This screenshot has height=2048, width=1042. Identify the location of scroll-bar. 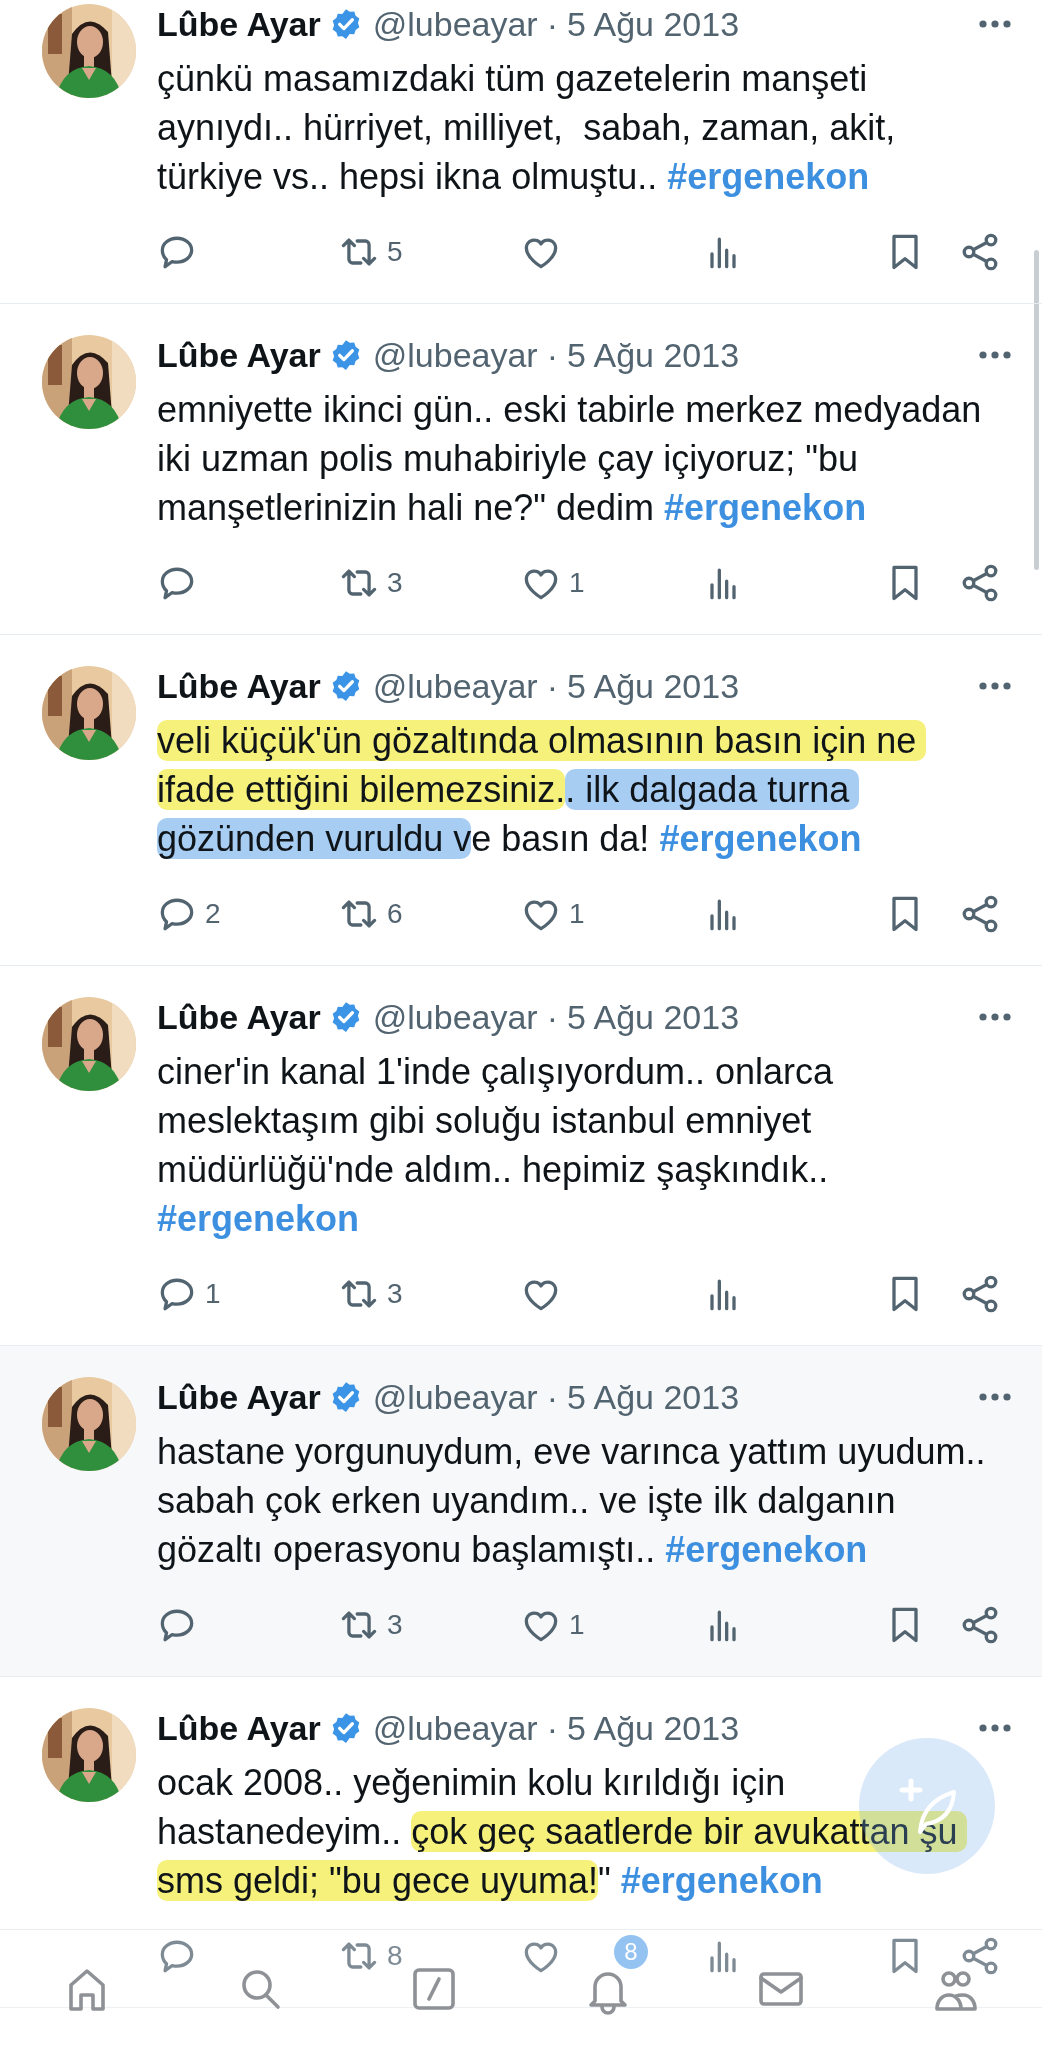
(1036, 410).